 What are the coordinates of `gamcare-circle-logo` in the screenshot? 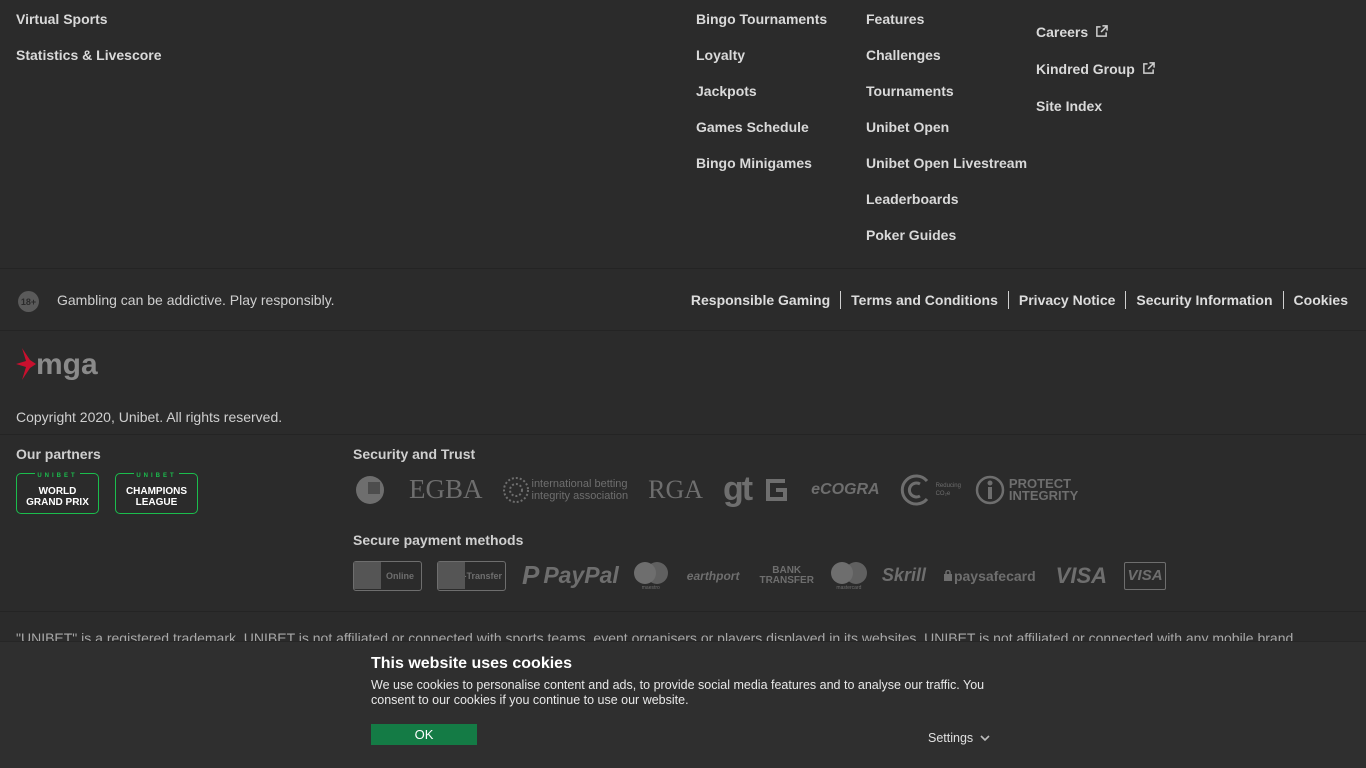 It's located at (370, 490).